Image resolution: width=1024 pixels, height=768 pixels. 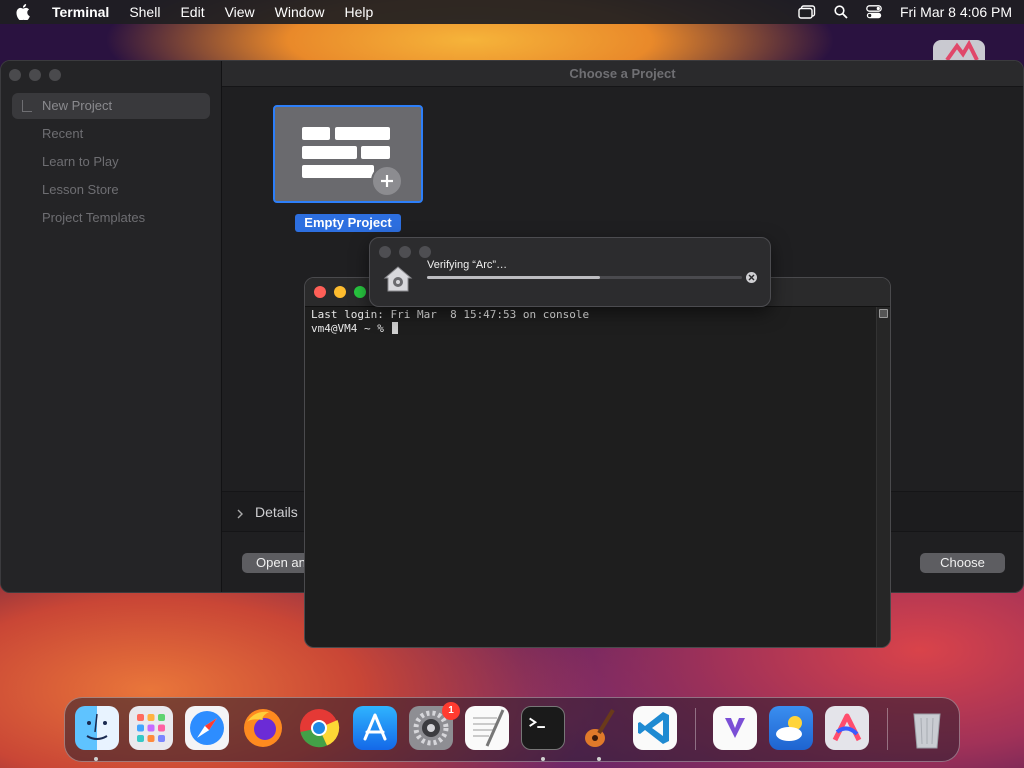 I want to click on visual-studio-icon, so click(x=735, y=728).